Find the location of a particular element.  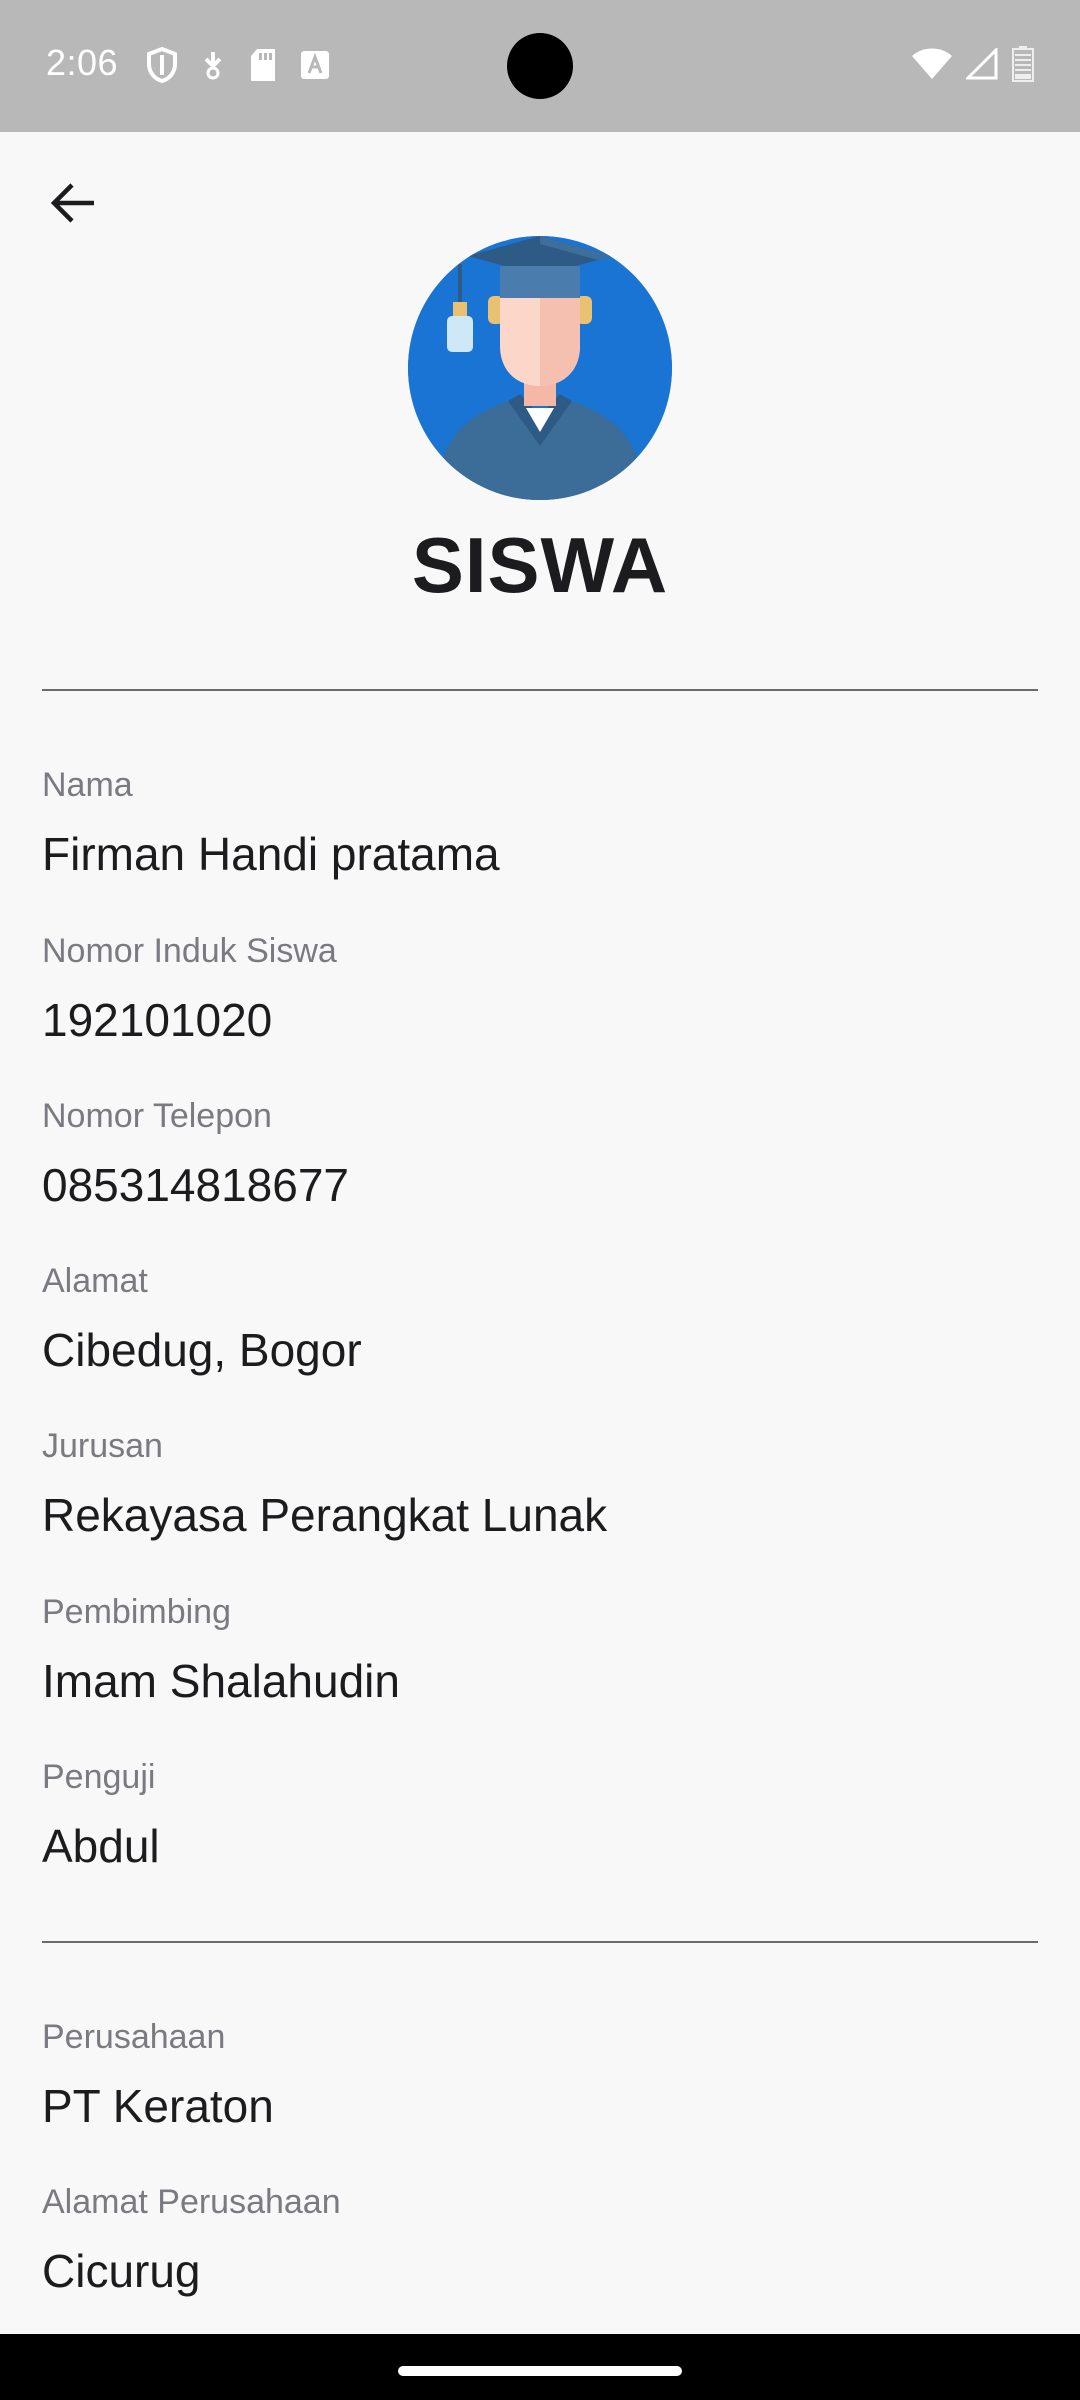

field-alamat-perusahaan: Alamat Perusahaan Cicurug is located at coordinates (540, 2240).